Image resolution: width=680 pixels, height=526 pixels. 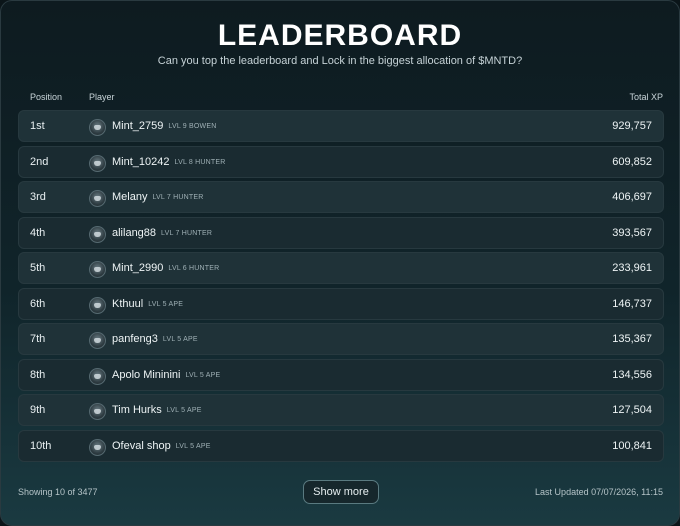 What do you see at coordinates (157, 410) in the screenshot?
I see `player-name: Tim Hurks LVL 5 APE` at bounding box center [157, 410].